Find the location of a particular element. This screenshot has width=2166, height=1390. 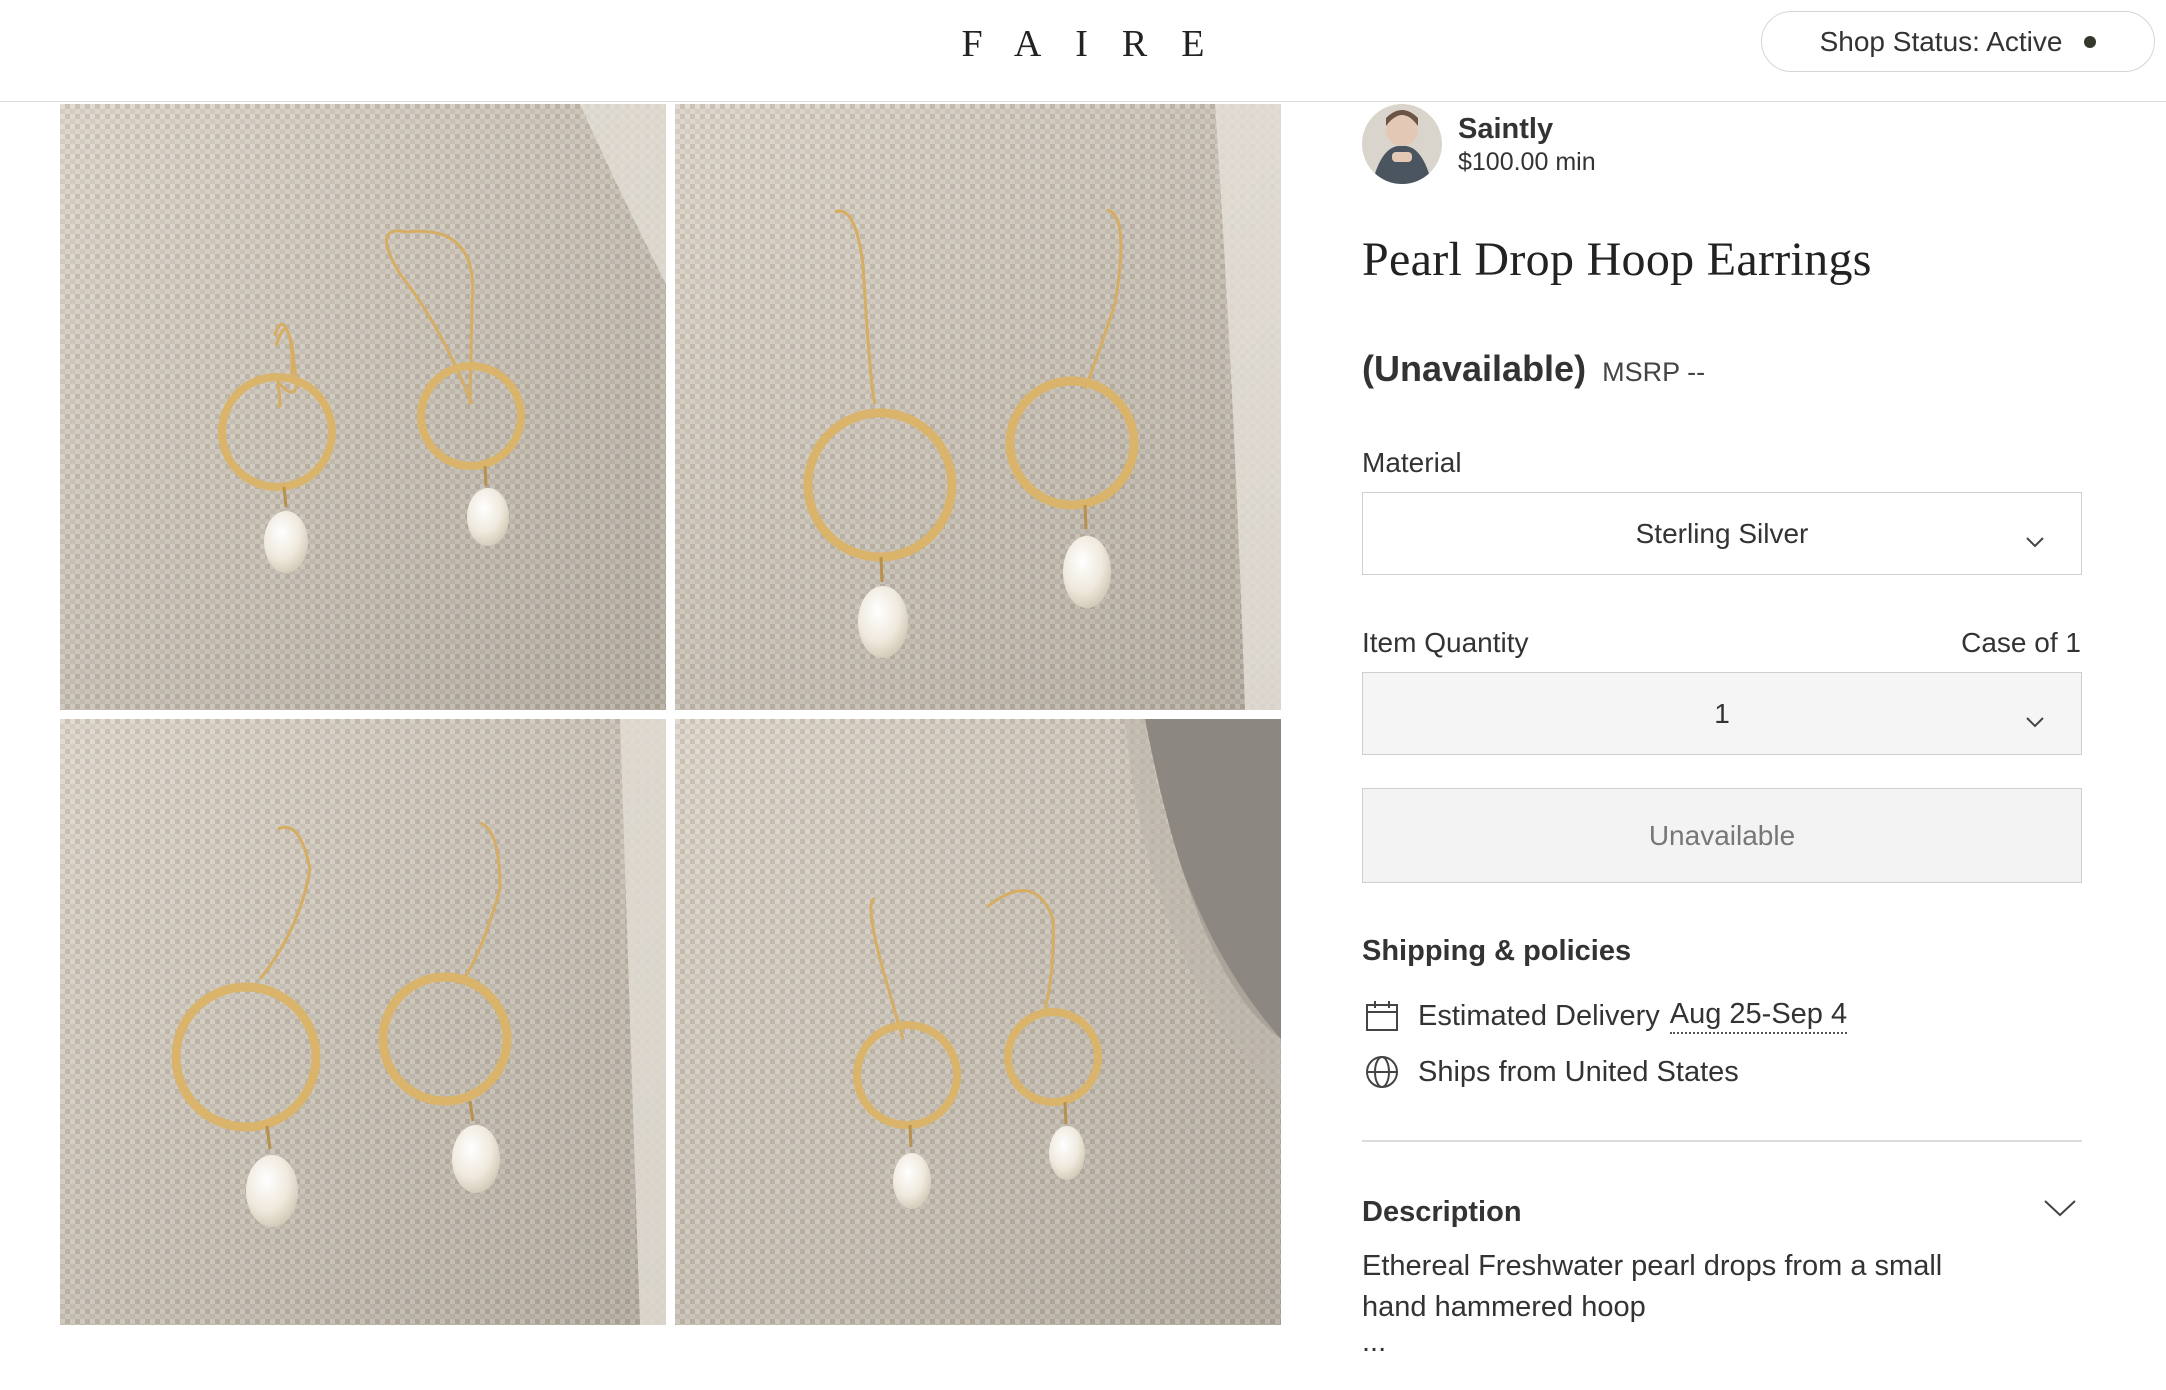

price-row: (Unavailable) MSRP -- is located at coordinates (1533, 369).